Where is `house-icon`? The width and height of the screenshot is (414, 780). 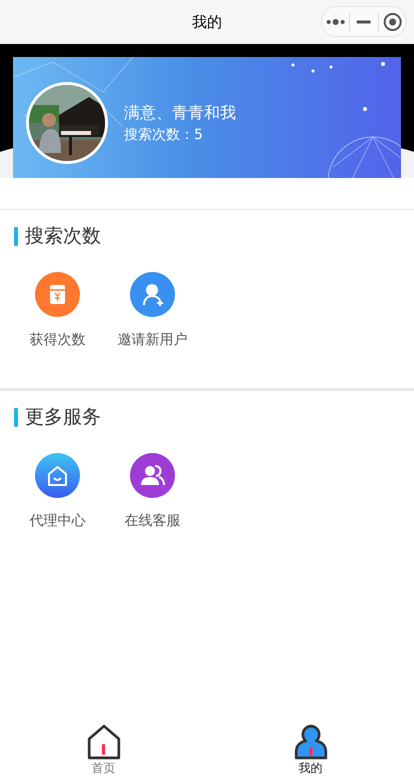
house-icon is located at coordinates (57, 475).